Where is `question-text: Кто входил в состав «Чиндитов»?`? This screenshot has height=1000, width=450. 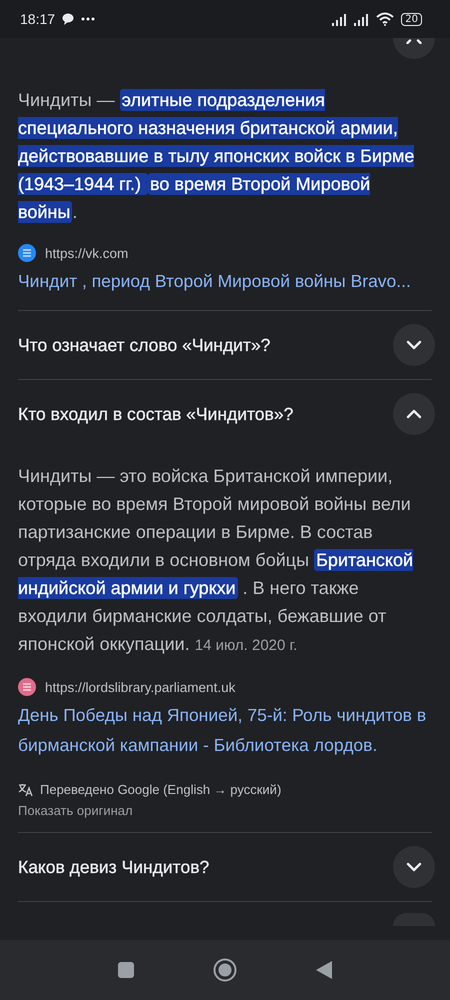 question-text: Кто входил в состав «Чиндитов»? is located at coordinates (156, 414).